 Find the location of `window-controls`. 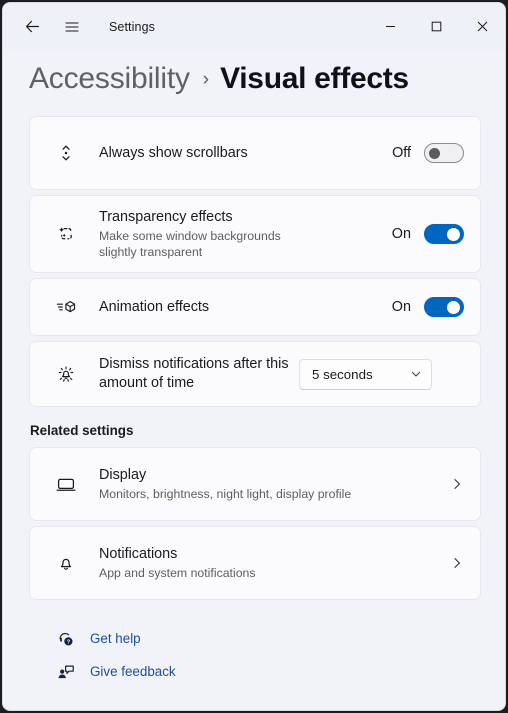

window-controls is located at coordinates (436, 26).